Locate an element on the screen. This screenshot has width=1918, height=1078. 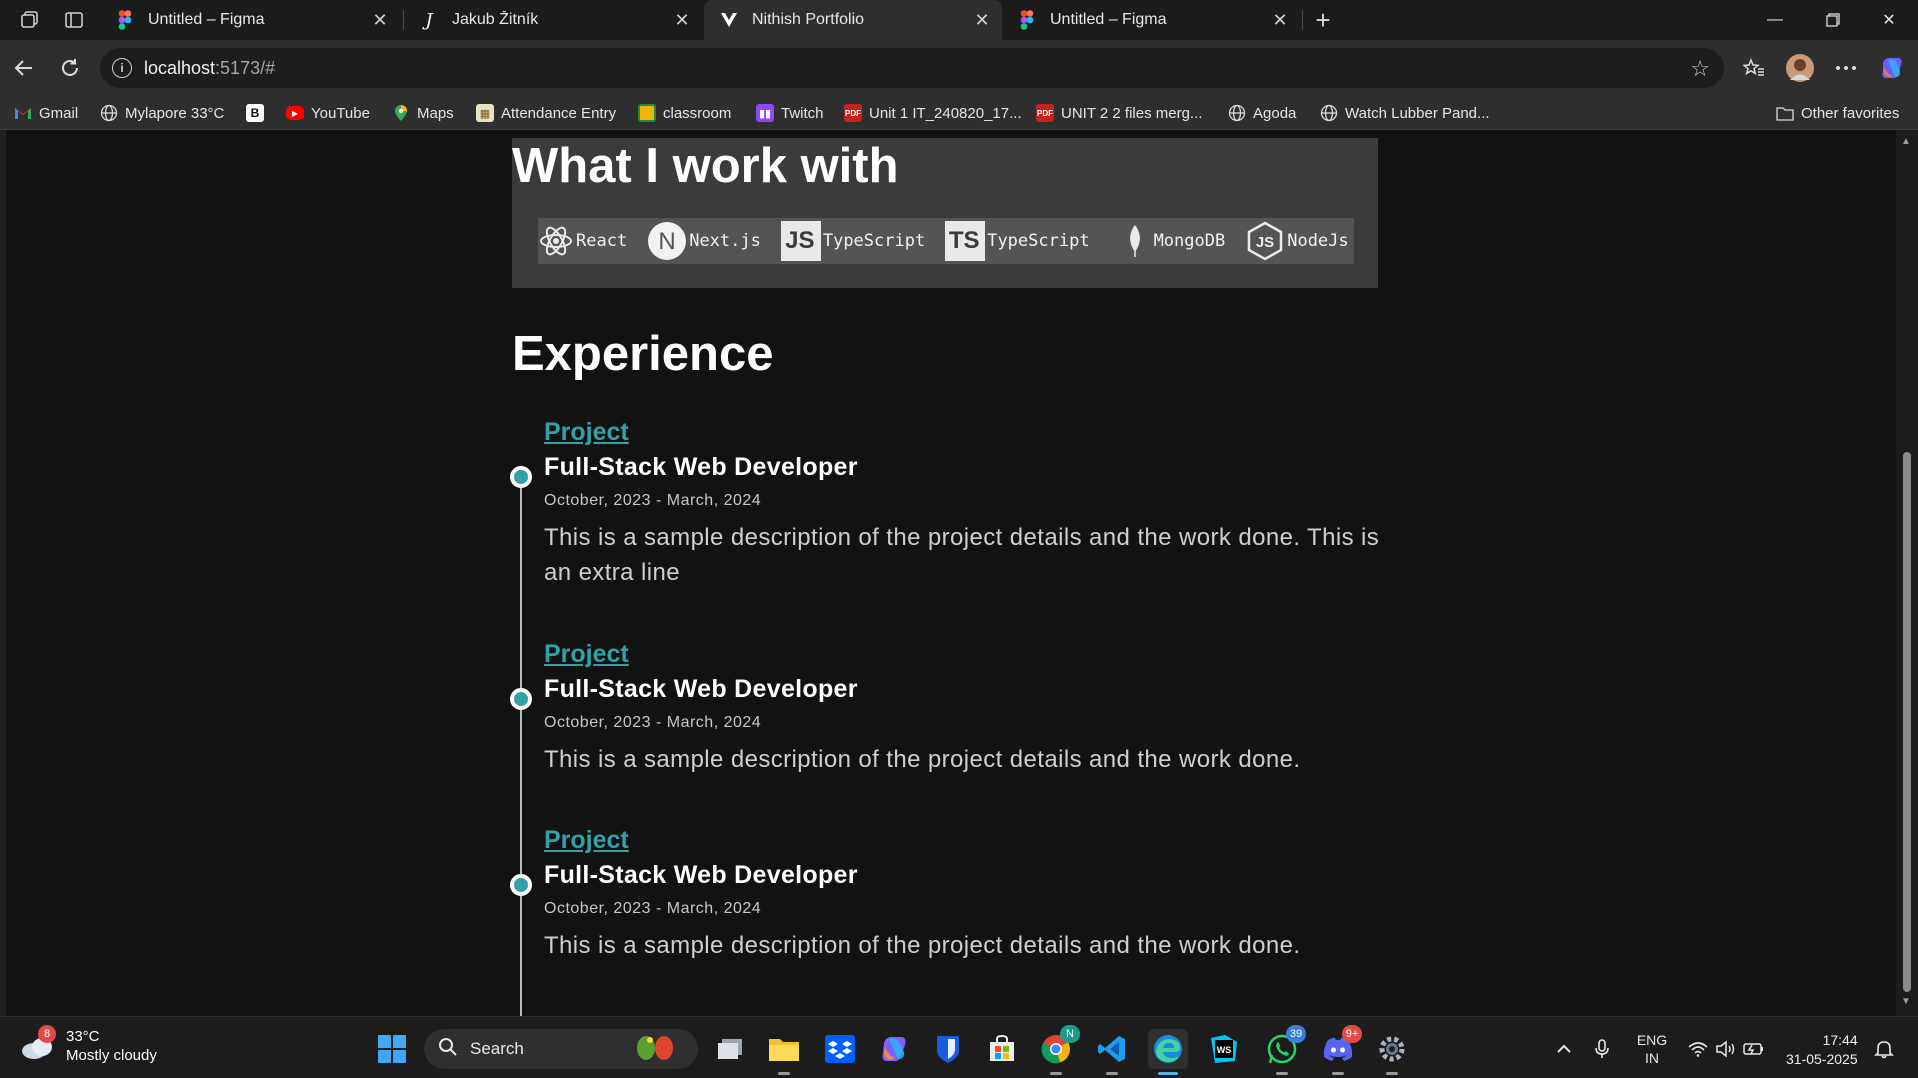
tab-separator is located at coordinates (1302, 20).